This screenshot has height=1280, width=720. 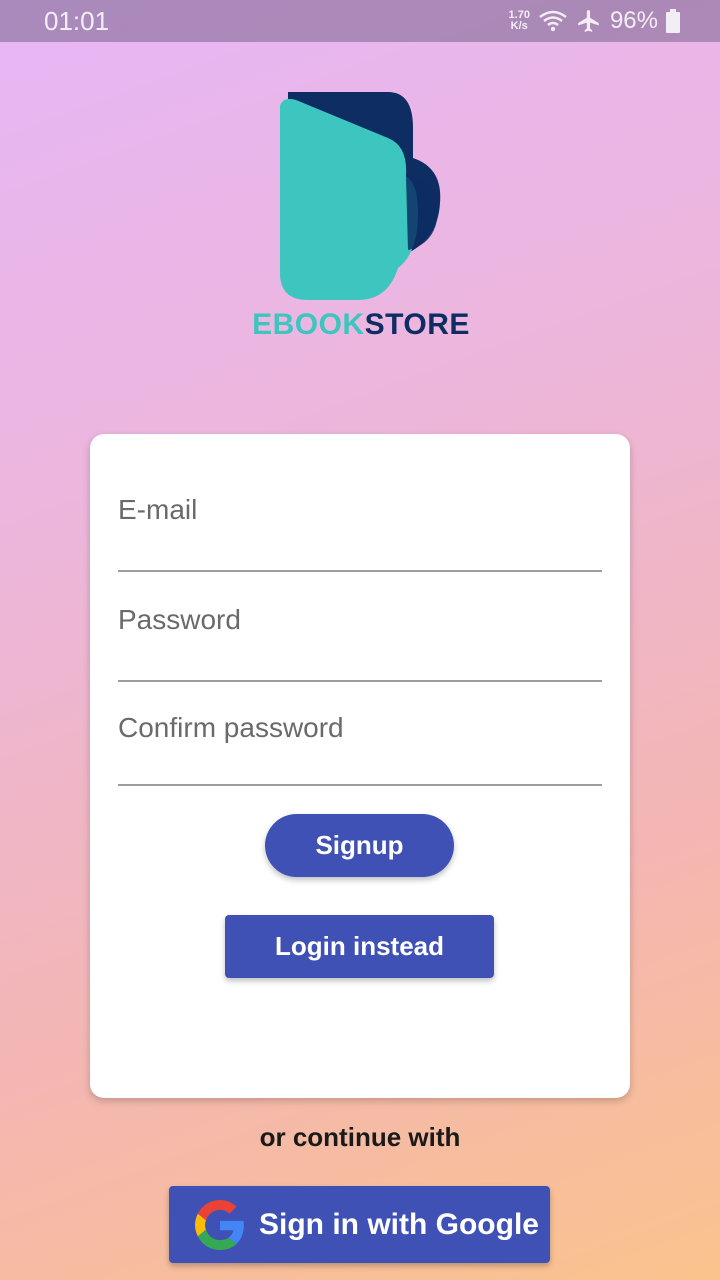 What do you see at coordinates (308, 324) in the screenshot?
I see `logo-text-ebook: EBOOK` at bounding box center [308, 324].